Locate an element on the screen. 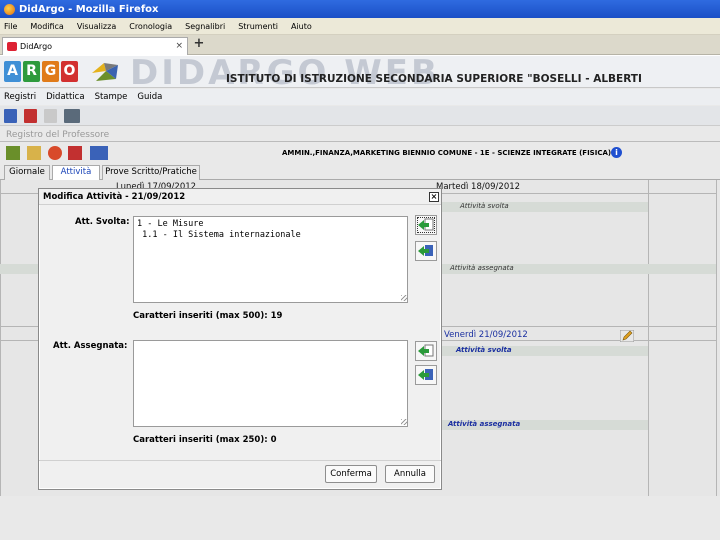  section-divider is located at coordinates (360, 141).